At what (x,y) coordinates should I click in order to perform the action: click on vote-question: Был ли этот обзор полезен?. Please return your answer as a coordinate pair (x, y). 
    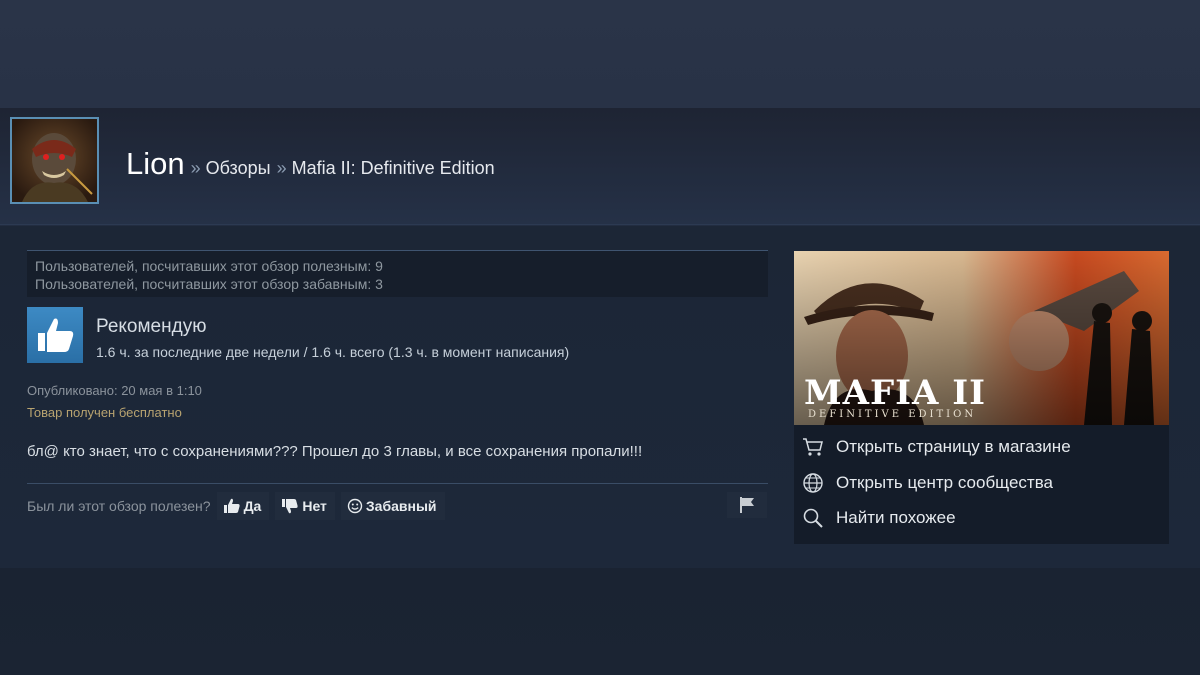
    Looking at the image, I should click on (119, 506).